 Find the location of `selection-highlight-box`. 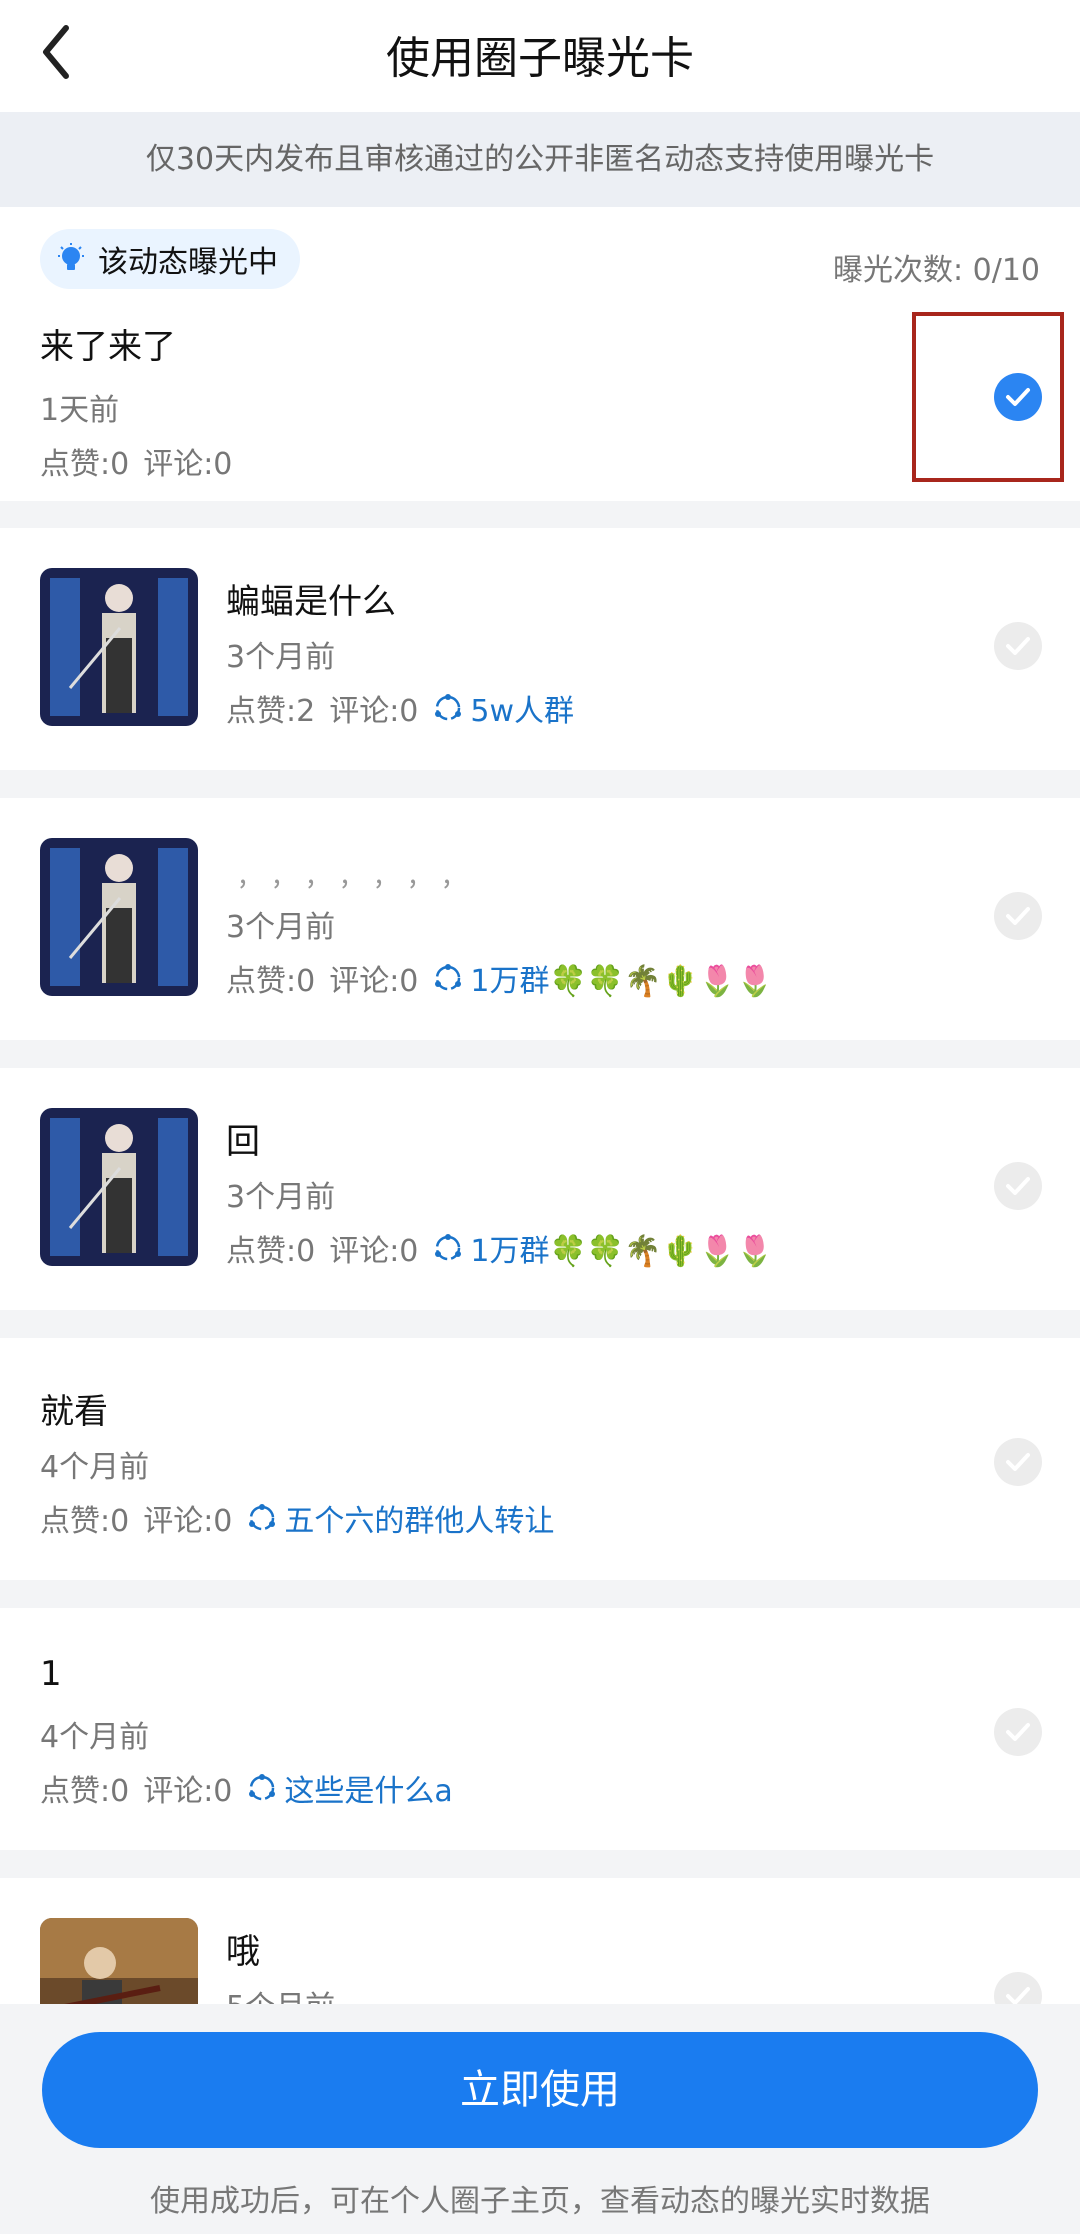

selection-highlight-box is located at coordinates (988, 397).